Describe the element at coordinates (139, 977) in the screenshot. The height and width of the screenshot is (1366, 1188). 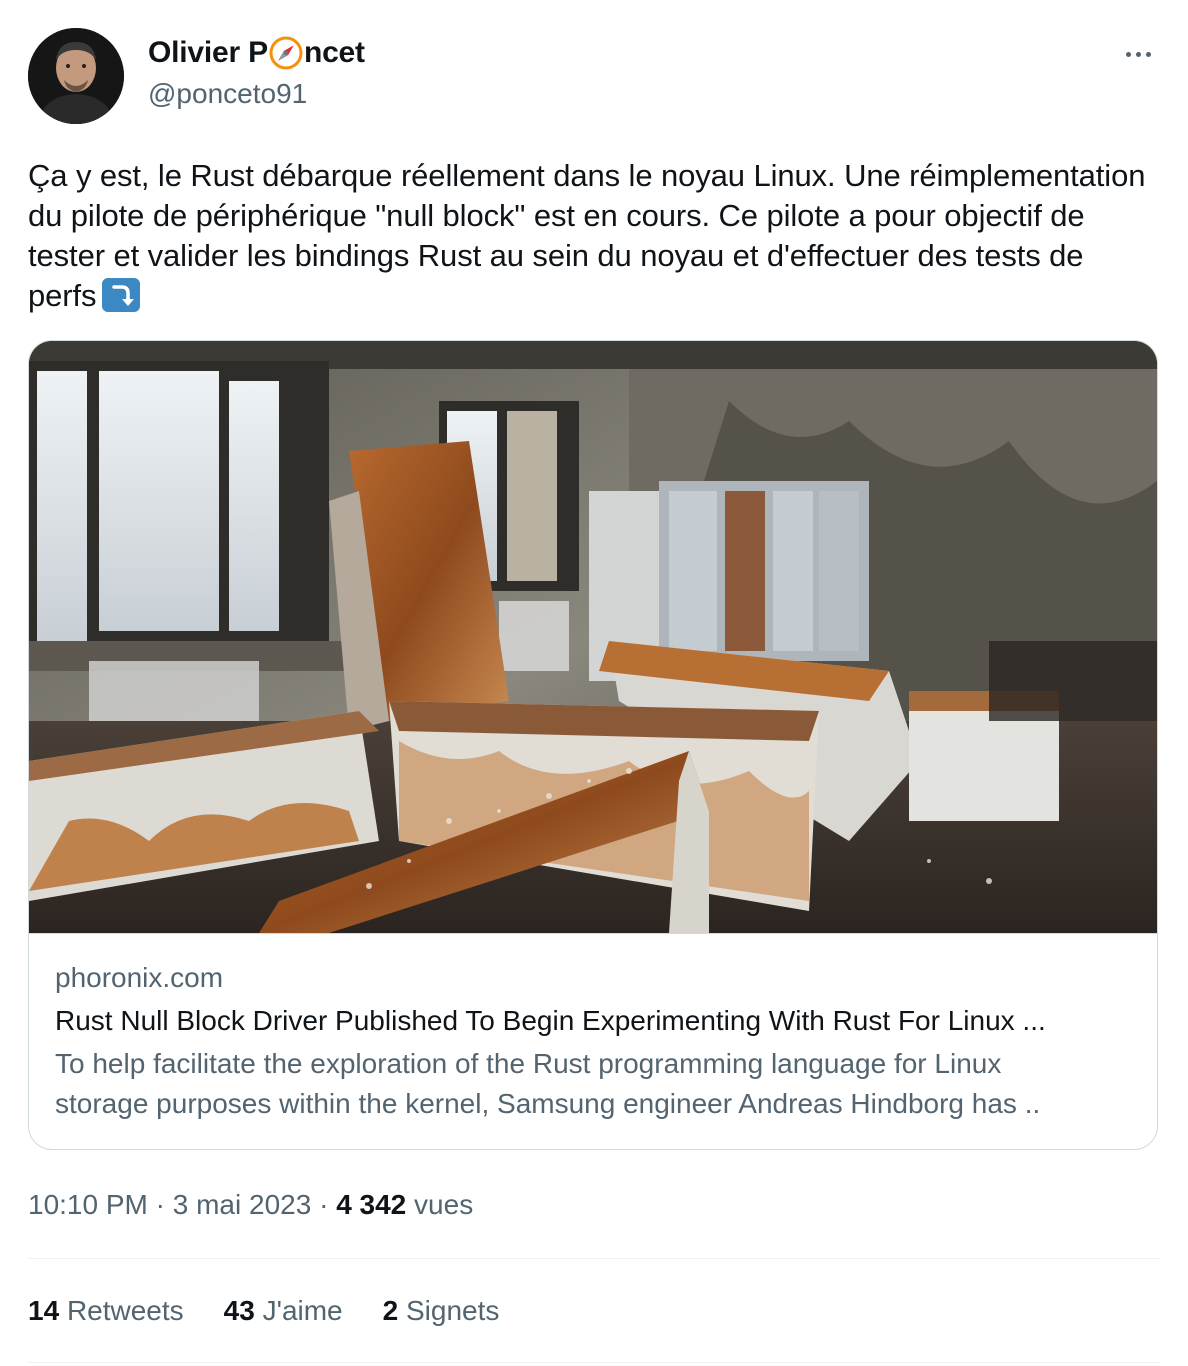
I see `card-domain: phoronix.com` at that location.